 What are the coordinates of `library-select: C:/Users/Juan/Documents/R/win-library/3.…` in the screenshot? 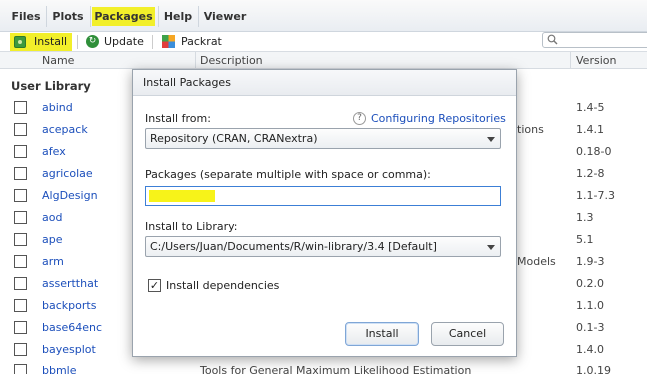 It's located at (323, 246).